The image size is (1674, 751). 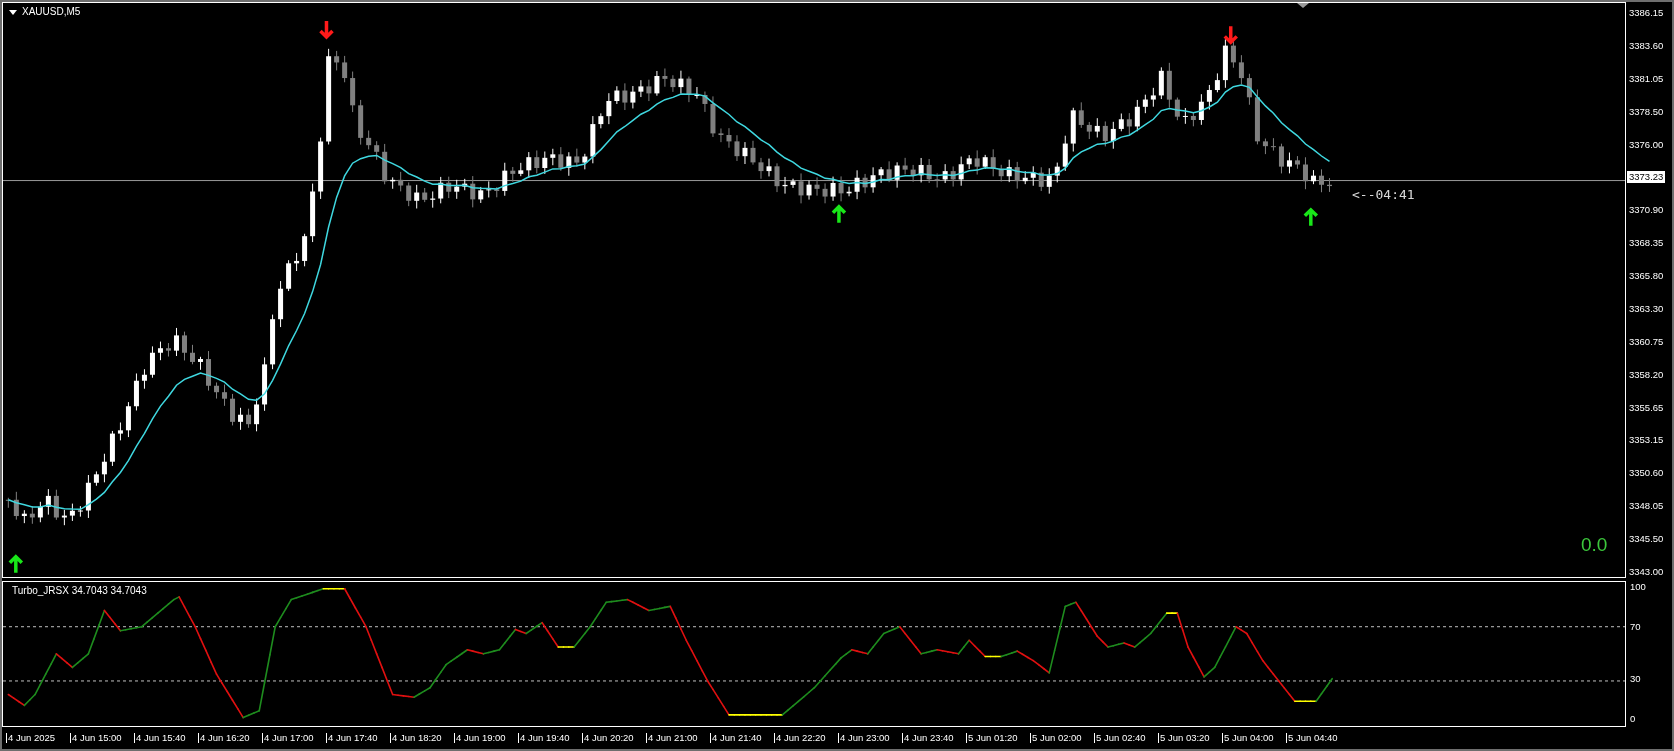 What do you see at coordinates (1383, 195) in the screenshot?
I see `countdown-text: <--04:41` at bounding box center [1383, 195].